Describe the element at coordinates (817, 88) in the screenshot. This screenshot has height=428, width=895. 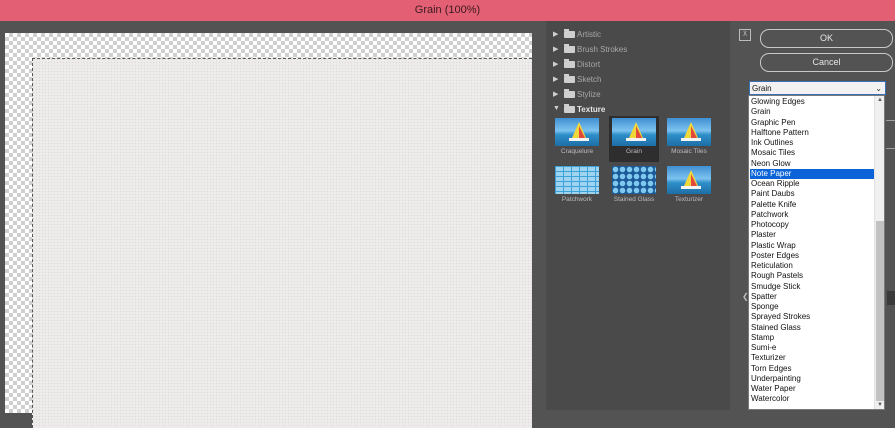
I see `filter-select: Grain ⌄` at that location.